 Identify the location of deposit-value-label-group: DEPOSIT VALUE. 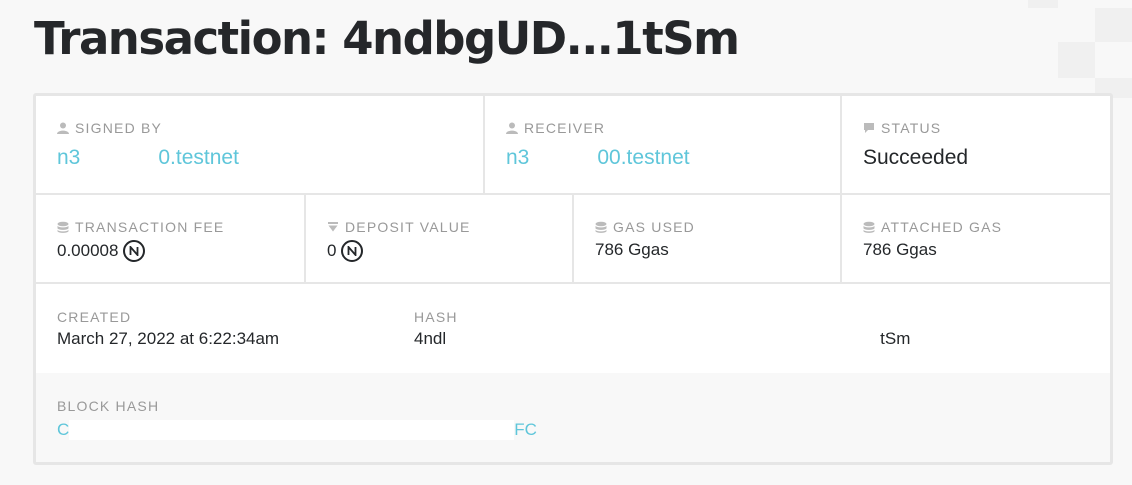
(399, 227).